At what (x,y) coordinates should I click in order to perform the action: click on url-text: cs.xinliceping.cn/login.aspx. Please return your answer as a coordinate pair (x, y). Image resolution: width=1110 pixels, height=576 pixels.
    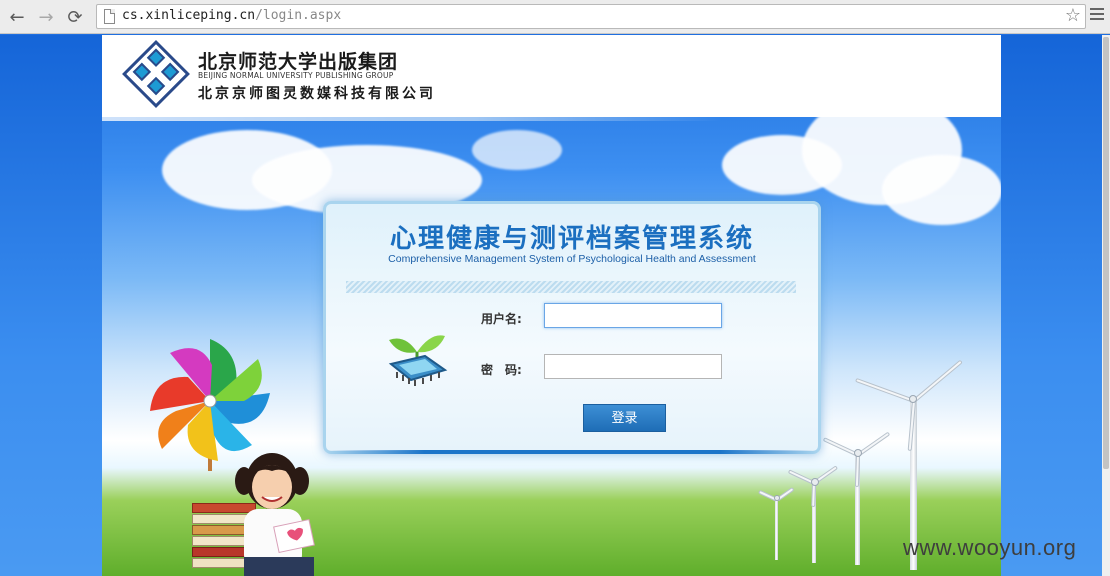
    Looking at the image, I should click on (231, 15).